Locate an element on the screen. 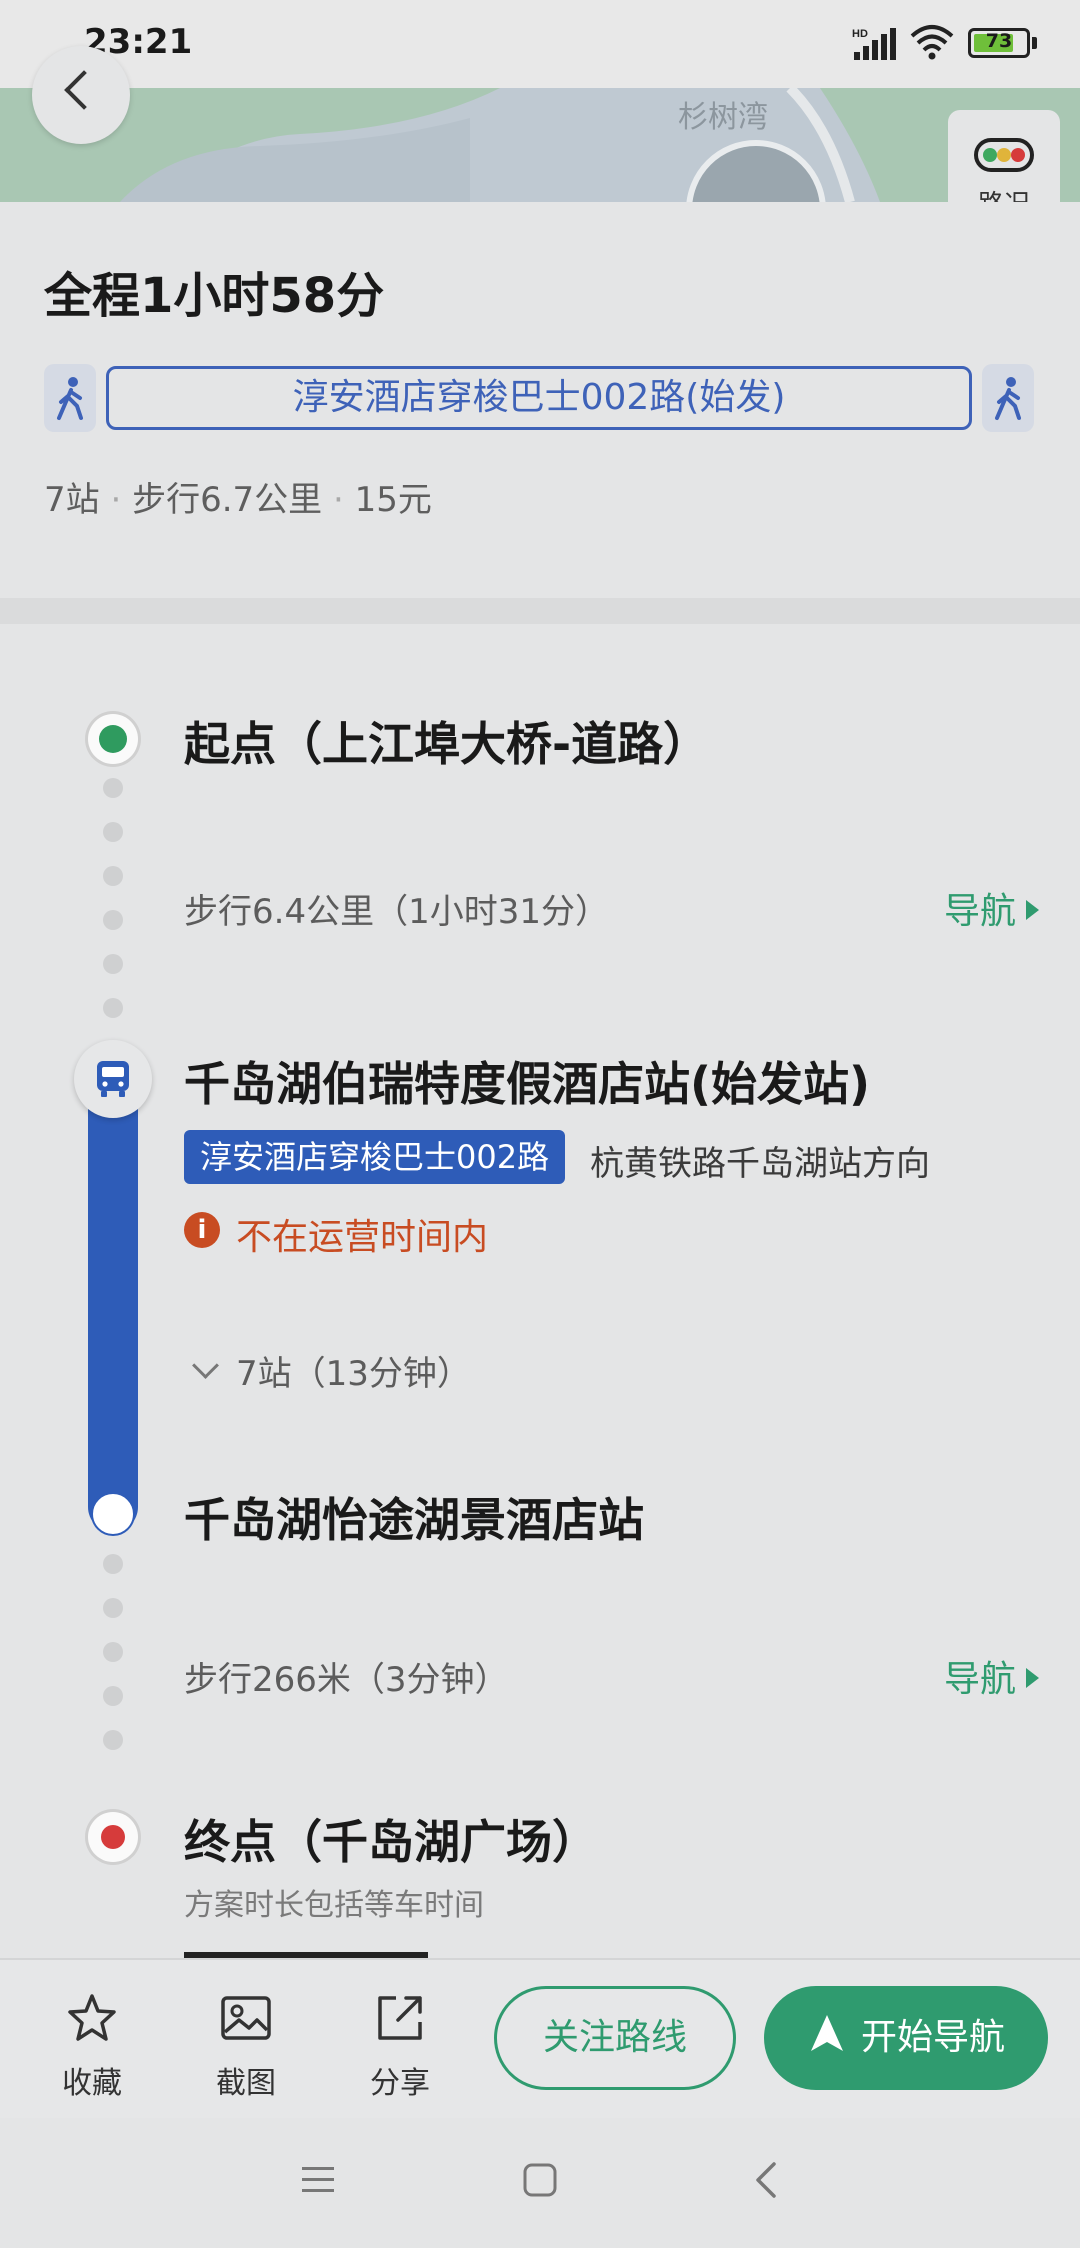 This screenshot has width=1080, height=2248. signal-icon: HD is located at coordinates (874, 44).